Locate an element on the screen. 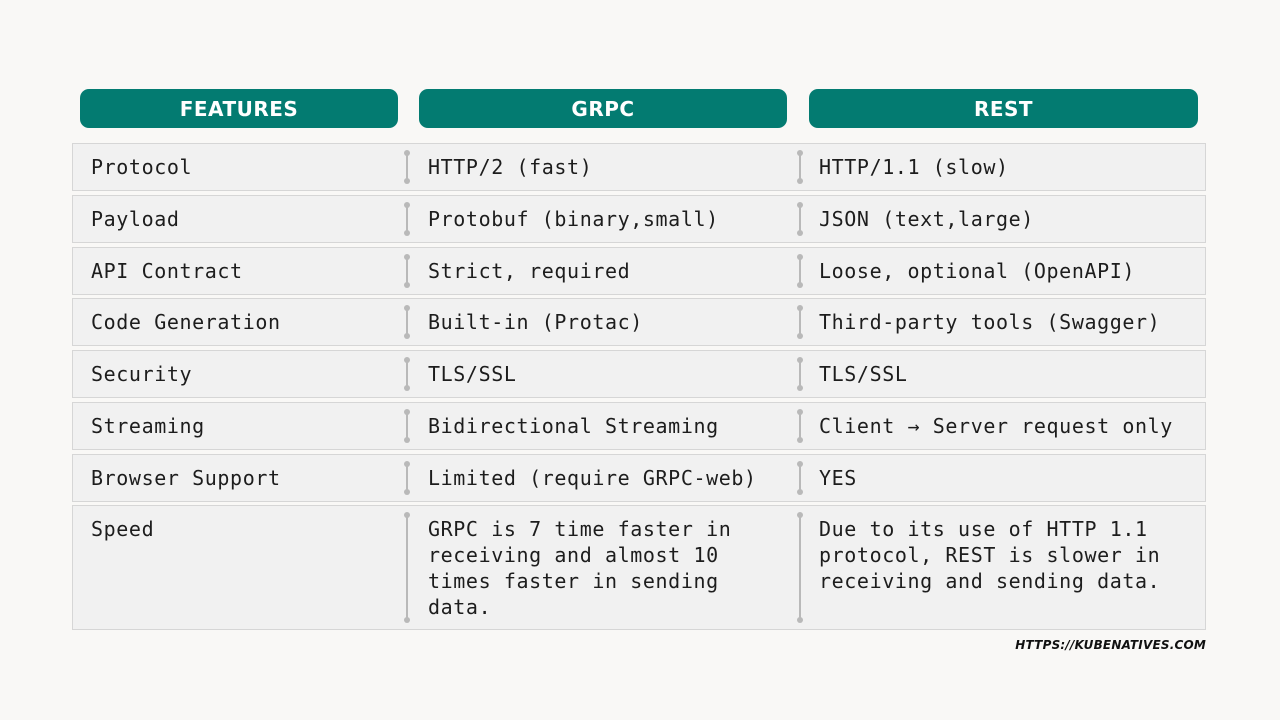 This screenshot has width=1280, height=720. grpc-cell: Bidirectional Streaming is located at coordinates (573, 426).